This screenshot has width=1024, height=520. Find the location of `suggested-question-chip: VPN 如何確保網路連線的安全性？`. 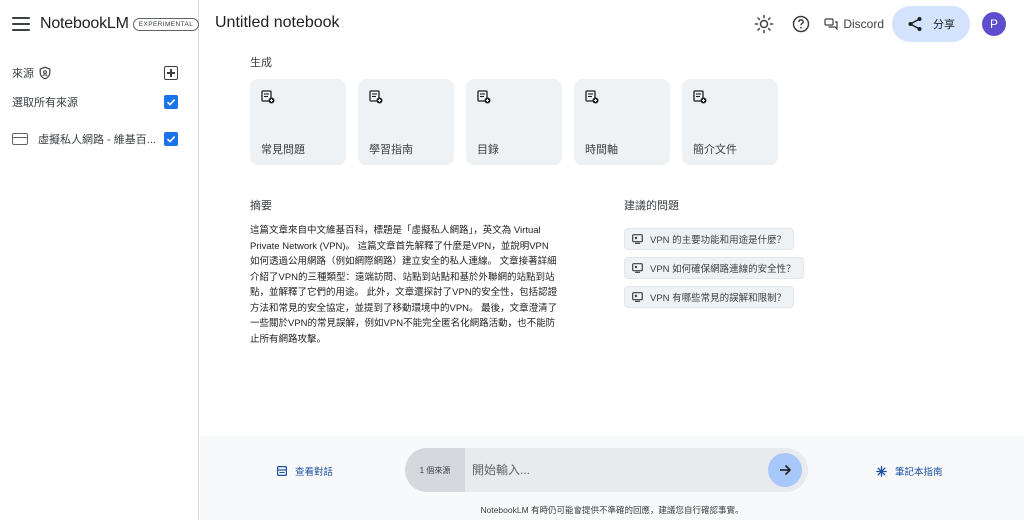

suggested-question-chip: VPN 如何確保網路連線的安全性？ is located at coordinates (714, 268).